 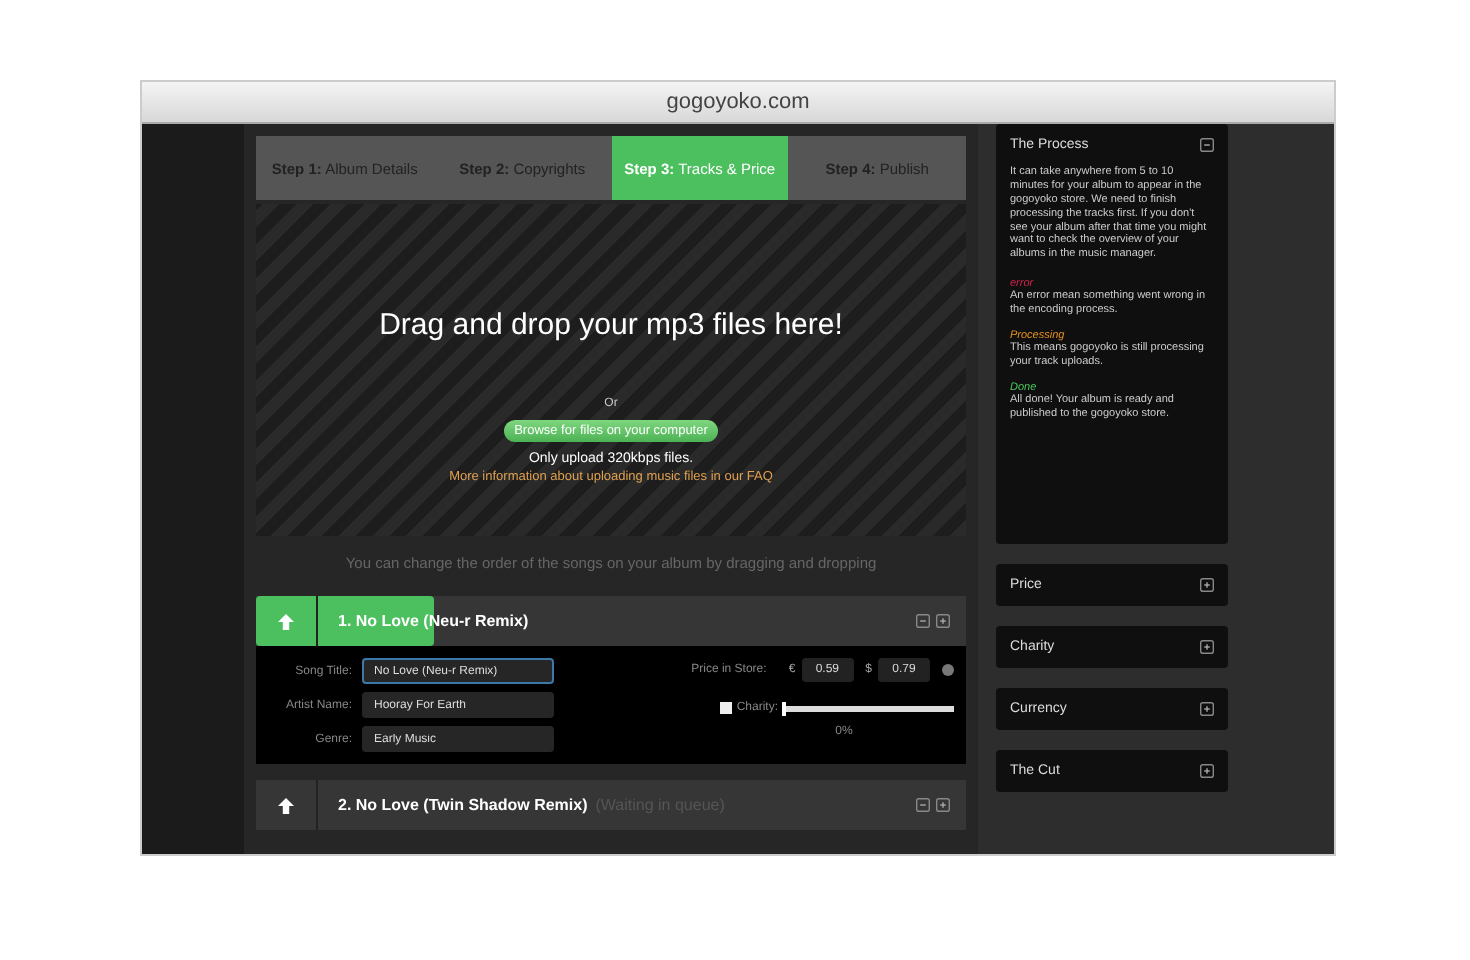 I want to click on window-title: gogoyoko.com, so click(x=738, y=102).